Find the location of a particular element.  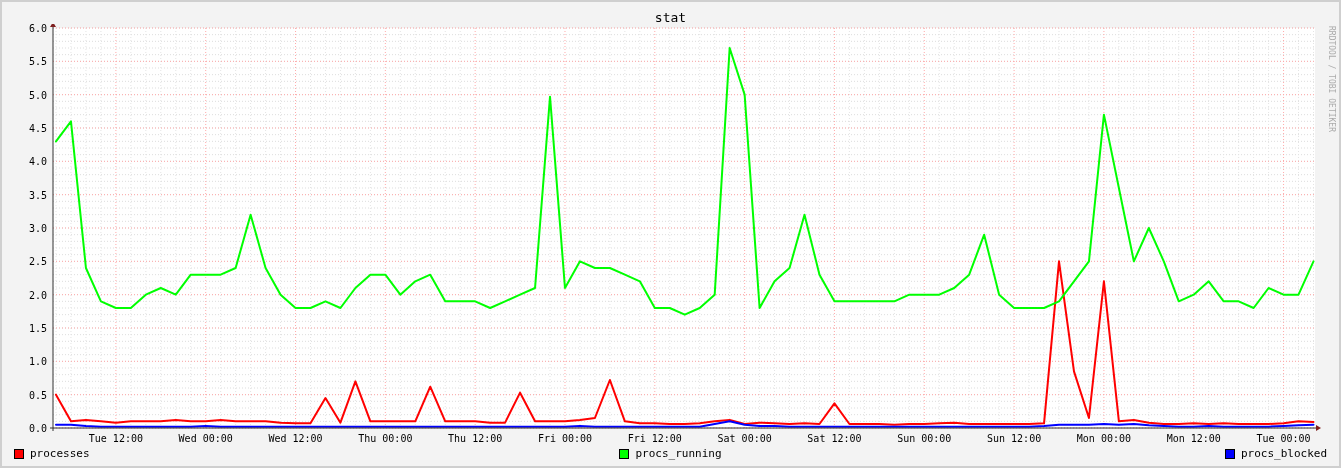

legend-label: processes is located at coordinates (60, 454).